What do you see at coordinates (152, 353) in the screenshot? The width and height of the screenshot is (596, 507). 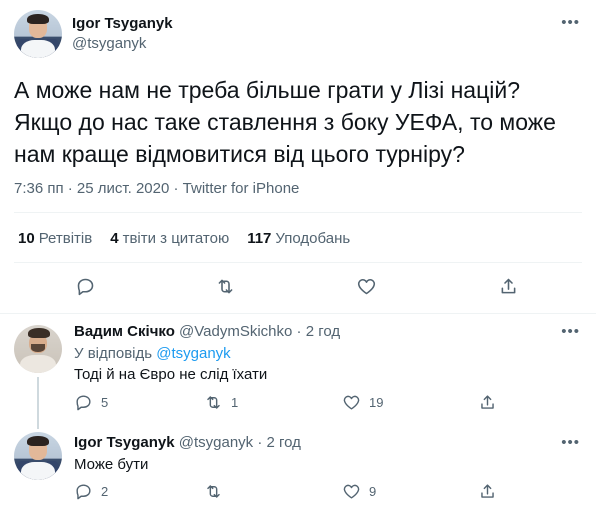 I see `reply-context: У відповідь @tsyganyk` at bounding box center [152, 353].